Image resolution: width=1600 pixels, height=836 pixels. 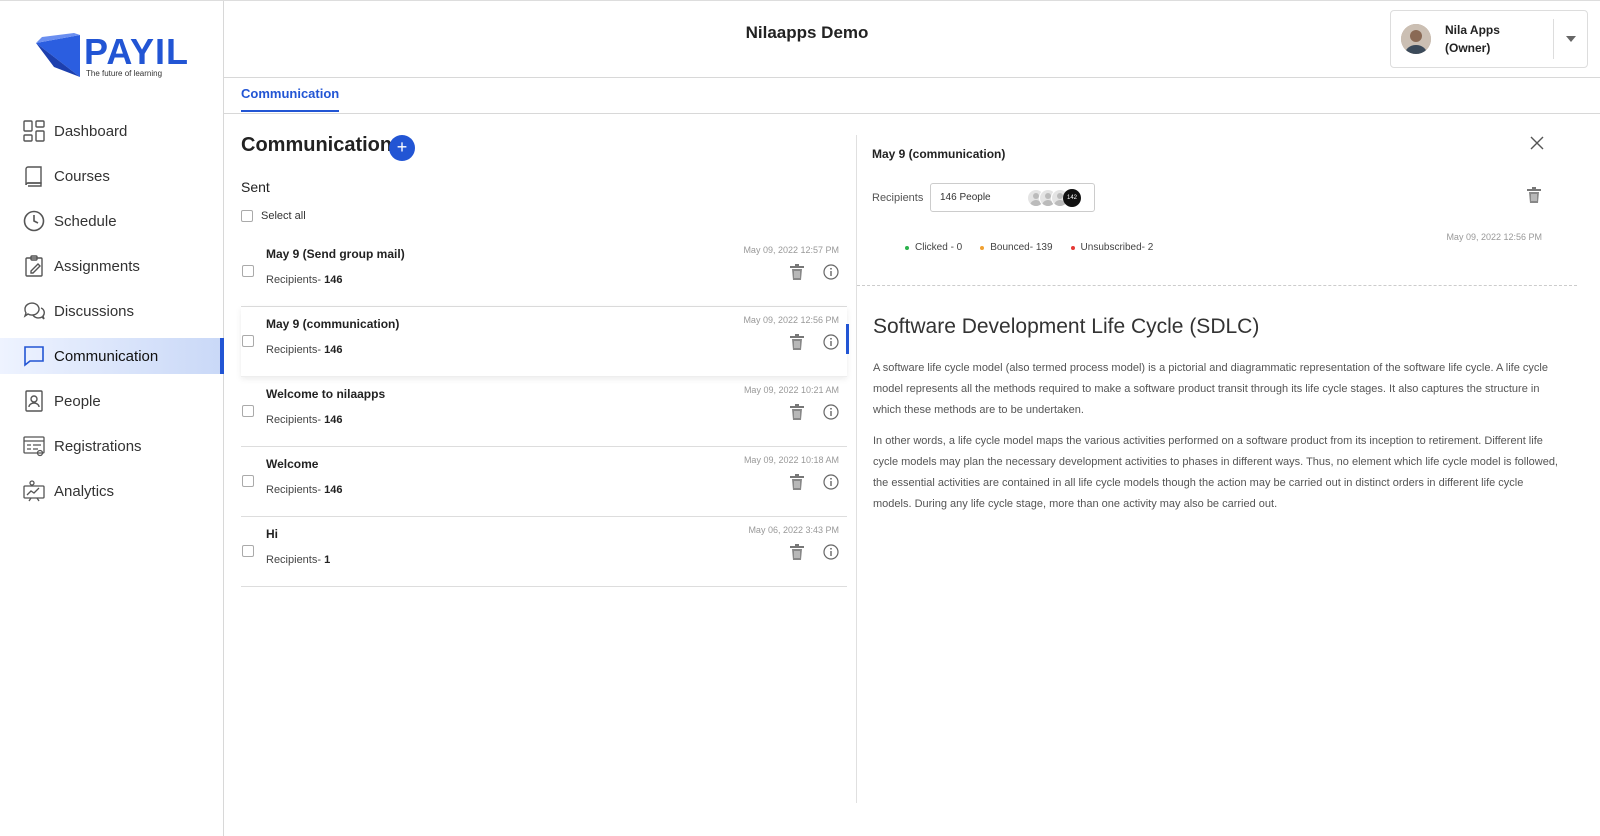 What do you see at coordinates (91, 131) in the screenshot?
I see `sidebar-item-label: Dashboard` at bounding box center [91, 131].